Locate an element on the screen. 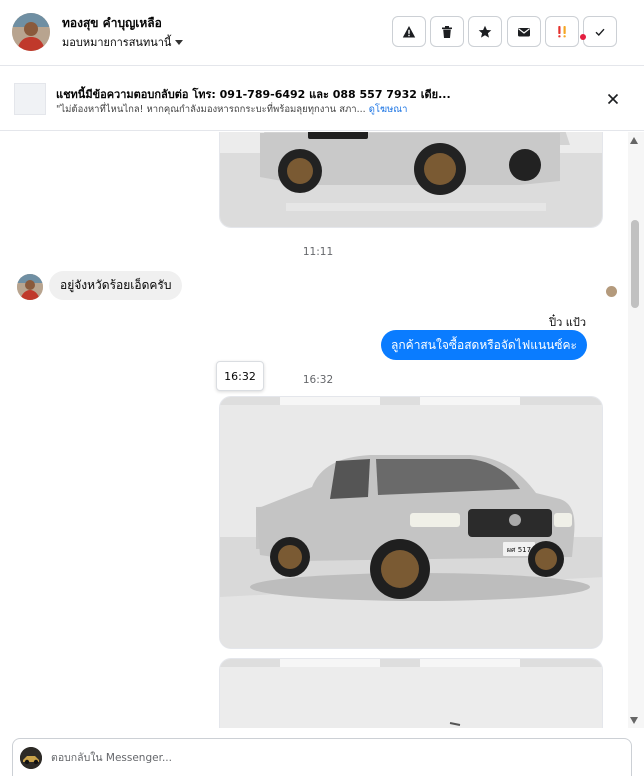 This screenshot has width=644, height=776. caret-down-icon is located at coordinates (179, 42).